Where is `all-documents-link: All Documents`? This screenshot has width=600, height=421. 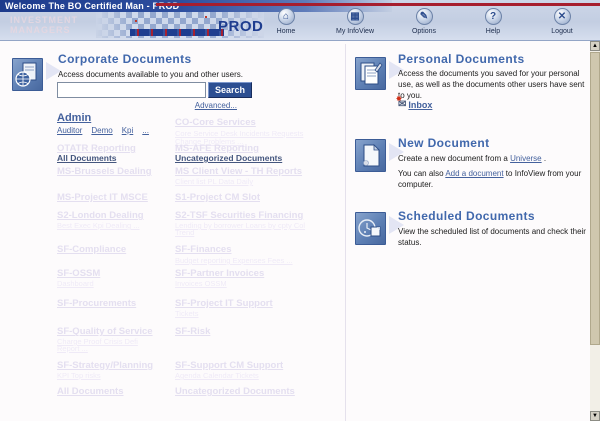
all-documents-link: All Documents is located at coordinates (87, 158).